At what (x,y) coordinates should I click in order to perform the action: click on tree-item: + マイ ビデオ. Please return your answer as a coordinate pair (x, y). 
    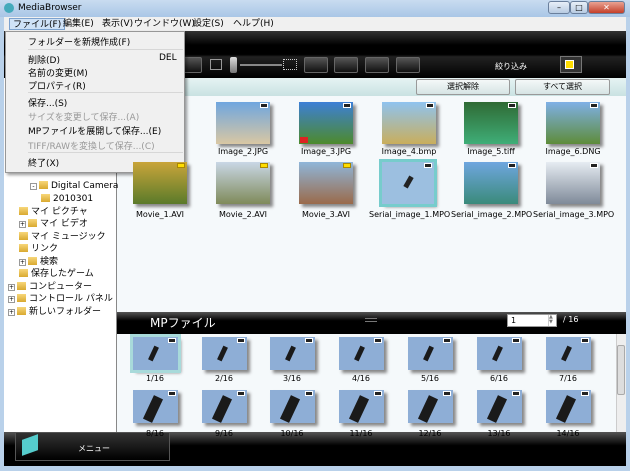
    Looking at the image, I should click on (53, 224).